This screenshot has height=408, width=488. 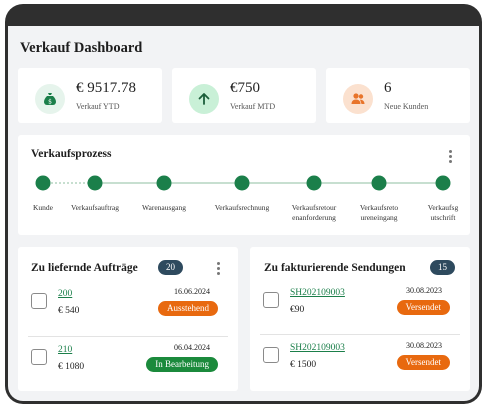 What do you see at coordinates (245, 88) in the screenshot?
I see `kpi-value: €750` at bounding box center [245, 88].